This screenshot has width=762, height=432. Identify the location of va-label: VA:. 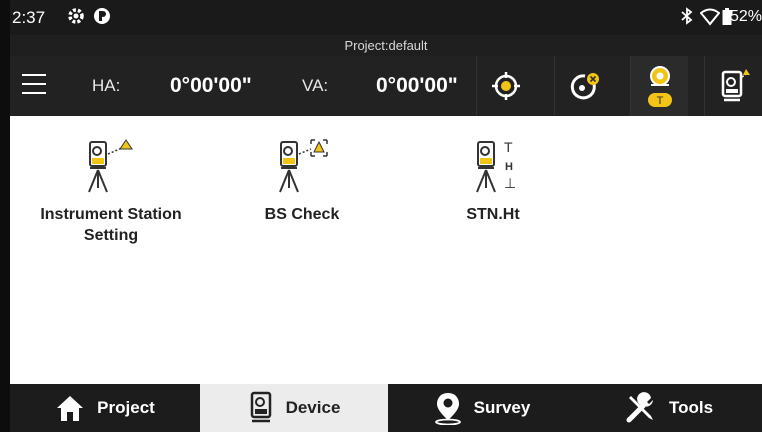
(315, 85).